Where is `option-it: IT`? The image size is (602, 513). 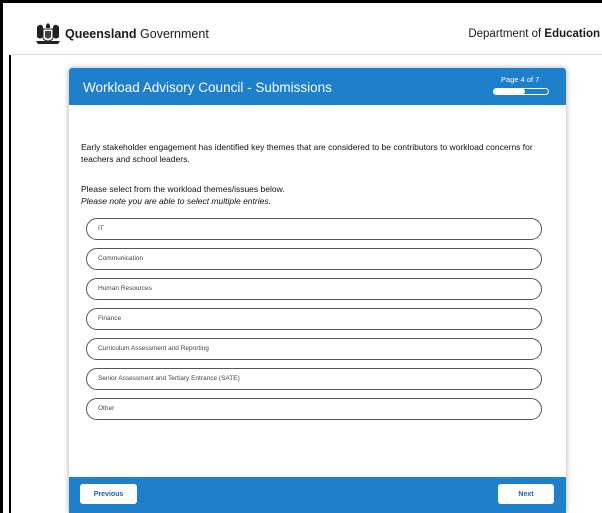
option-it: IT is located at coordinates (314, 229).